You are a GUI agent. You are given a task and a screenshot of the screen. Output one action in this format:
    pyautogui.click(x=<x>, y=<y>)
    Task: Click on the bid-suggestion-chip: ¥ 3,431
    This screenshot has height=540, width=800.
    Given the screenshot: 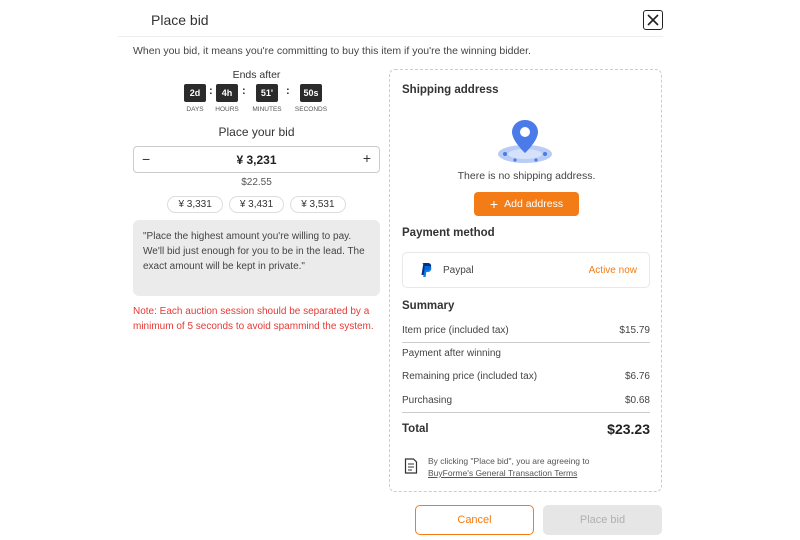 What is the action you would take?
    pyautogui.click(x=256, y=204)
    